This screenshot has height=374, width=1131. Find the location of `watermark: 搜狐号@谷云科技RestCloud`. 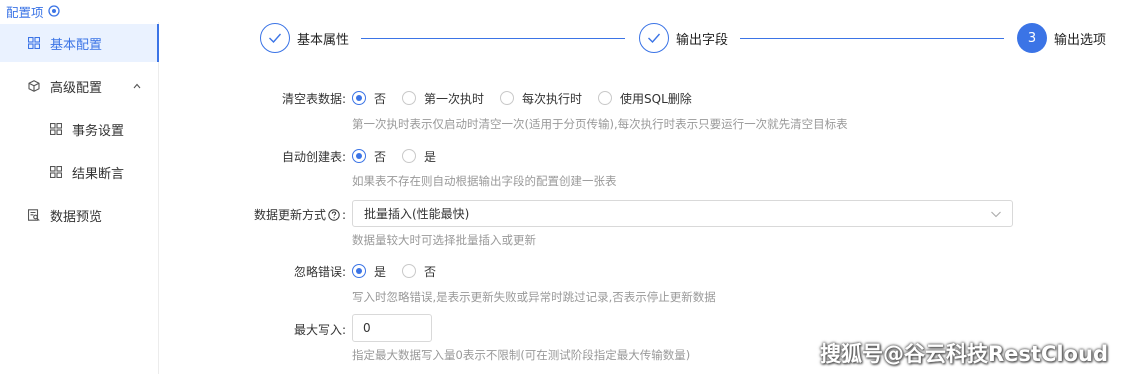

watermark: 搜狐号@谷云科技RestCloud is located at coordinates (964, 354).